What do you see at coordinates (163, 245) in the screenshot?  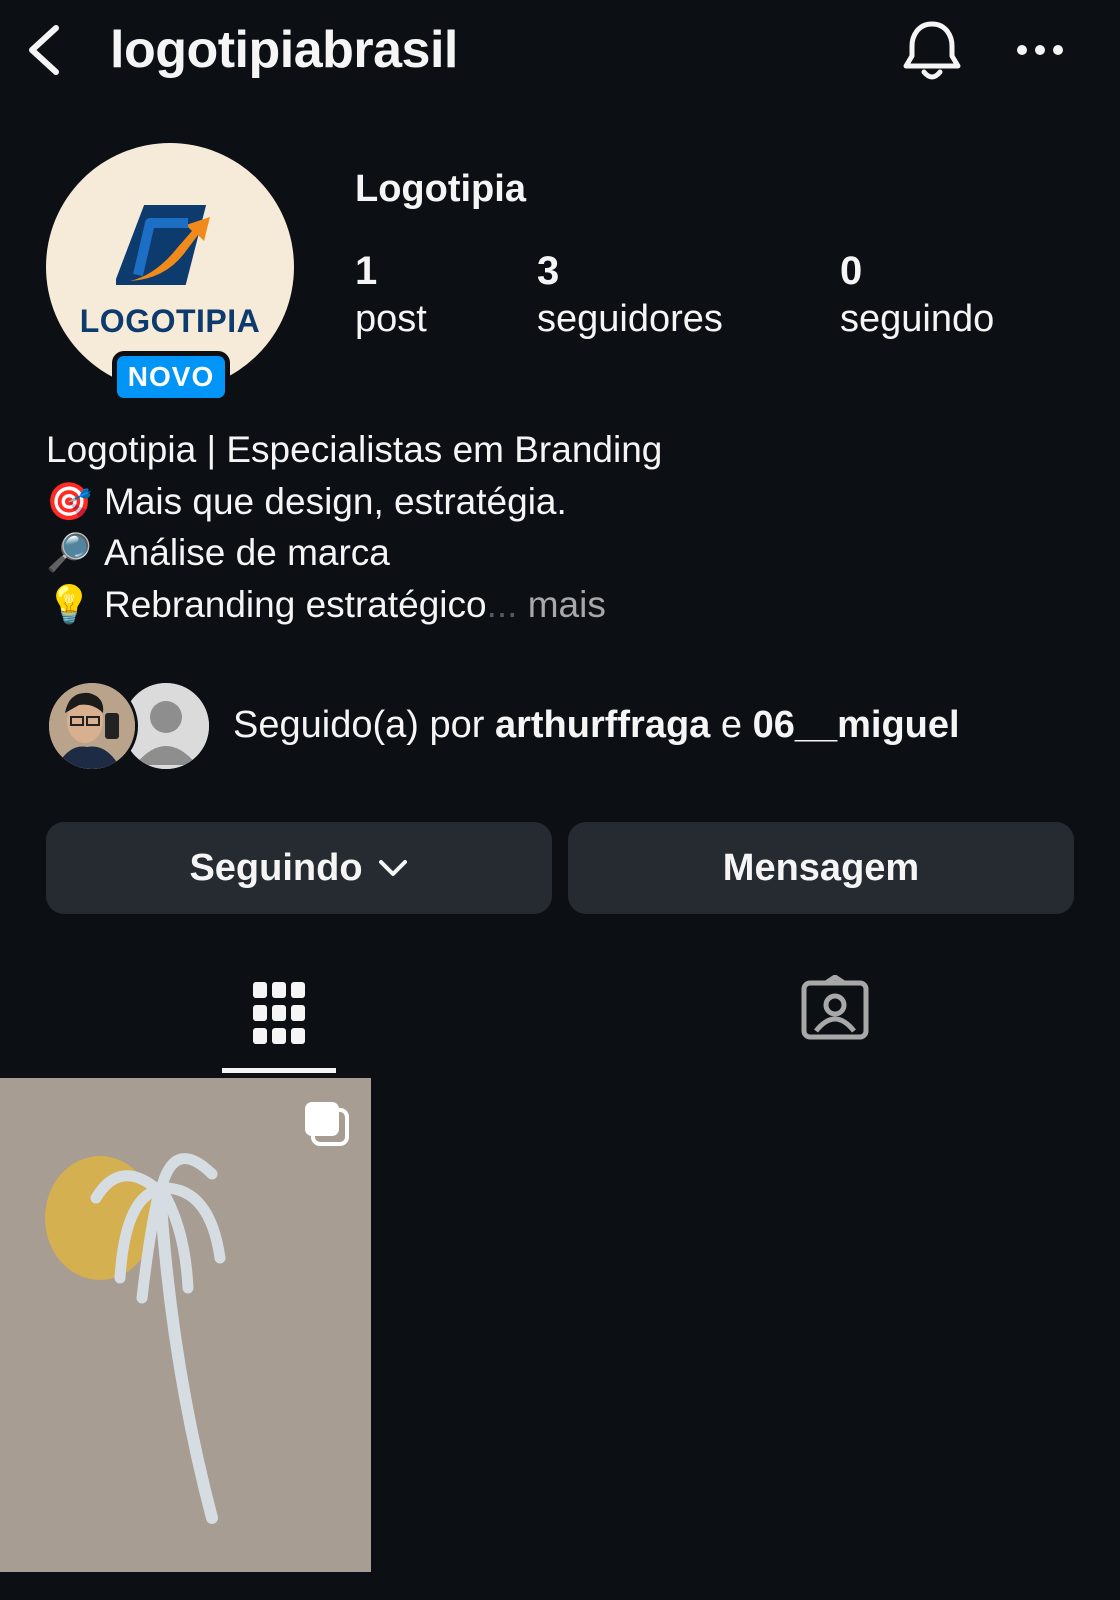 I see `logo-mark-icon` at bounding box center [163, 245].